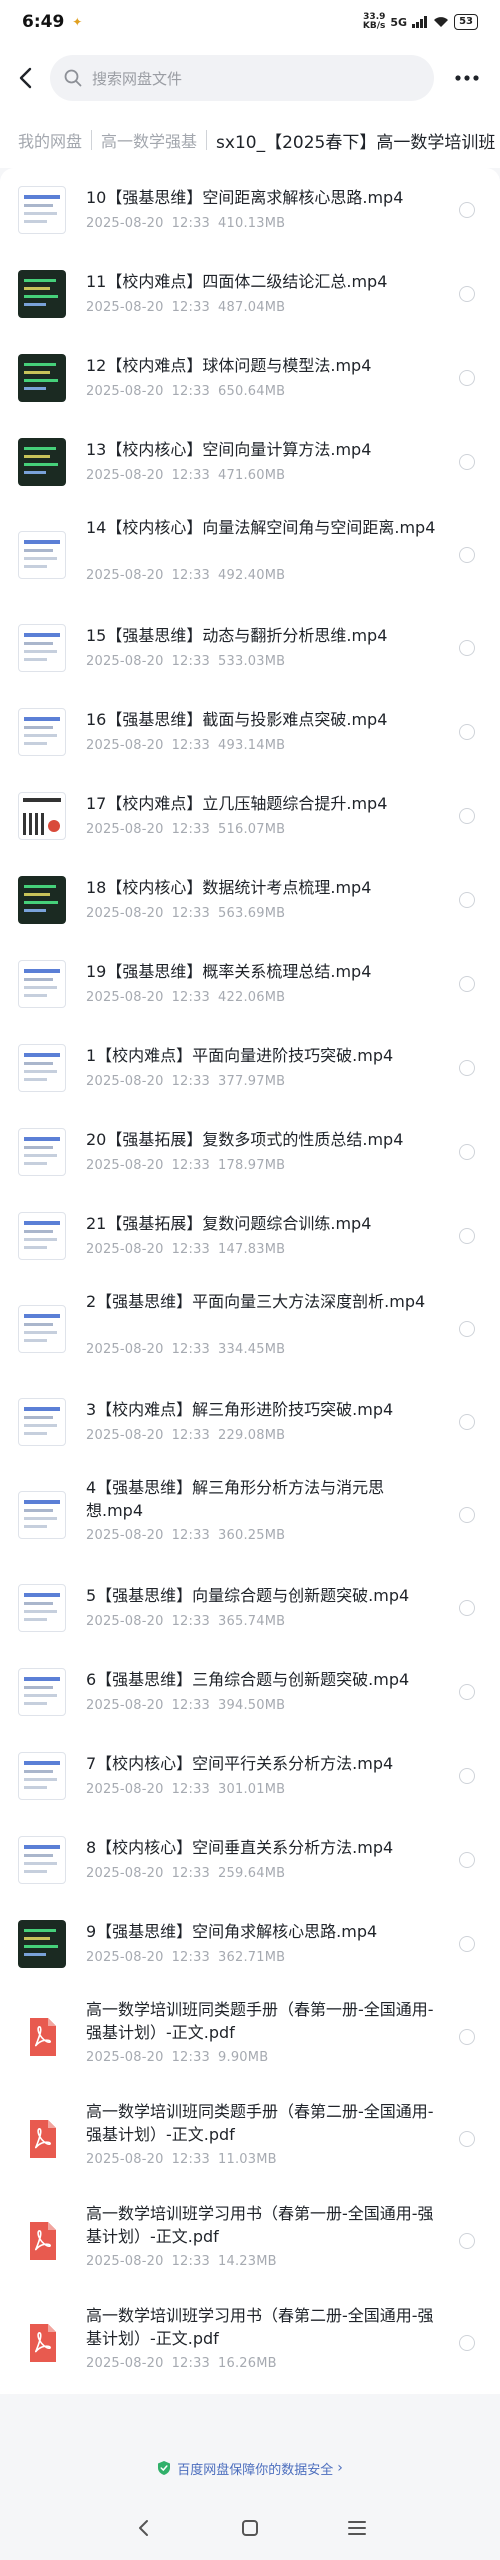 The width and height of the screenshot is (500, 2560). I want to click on search-icon, so click(73, 78).